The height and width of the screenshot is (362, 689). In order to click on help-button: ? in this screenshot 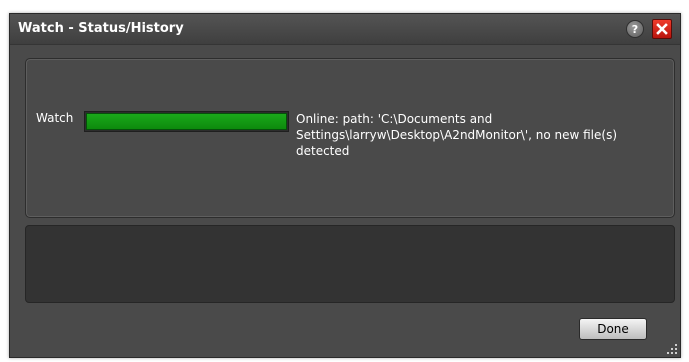, I will do `click(635, 29)`.